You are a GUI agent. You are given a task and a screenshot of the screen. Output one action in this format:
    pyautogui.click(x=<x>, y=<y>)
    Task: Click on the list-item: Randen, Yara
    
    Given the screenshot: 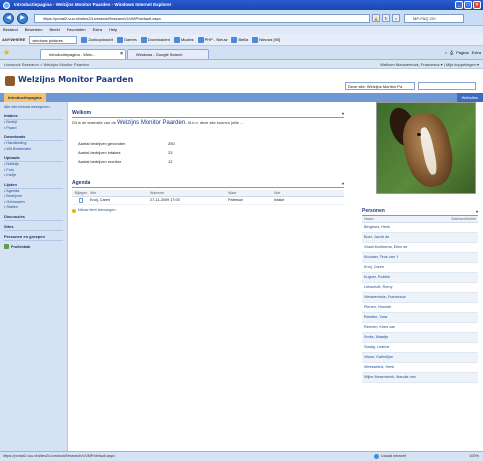 What is the action you would take?
    pyautogui.click(x=420, y=318)
    